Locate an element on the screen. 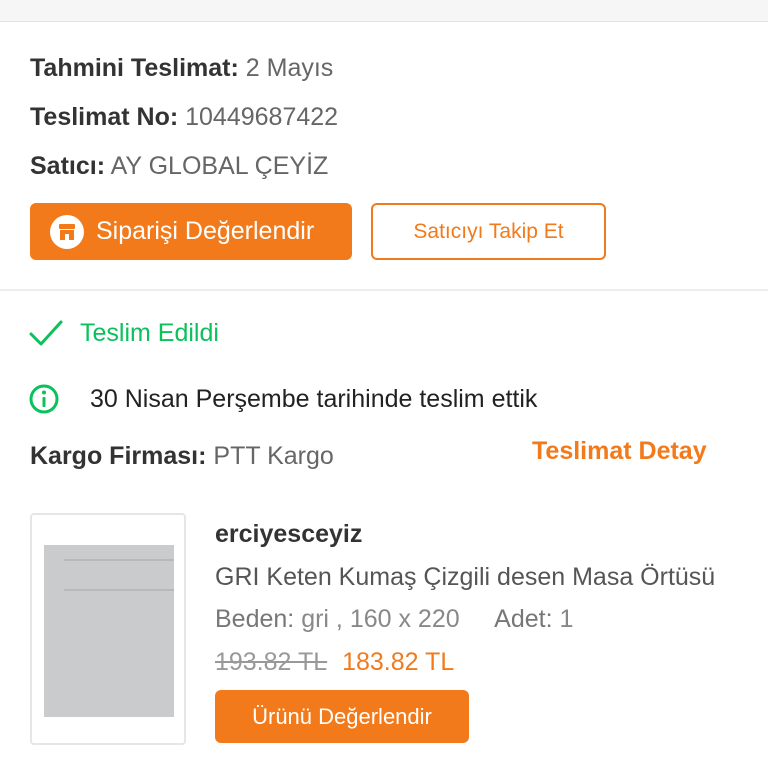 This screenshot has height=768, width=768. delivery-number: Teslimat No: 10449687422 is located at coordinates (184, 117).